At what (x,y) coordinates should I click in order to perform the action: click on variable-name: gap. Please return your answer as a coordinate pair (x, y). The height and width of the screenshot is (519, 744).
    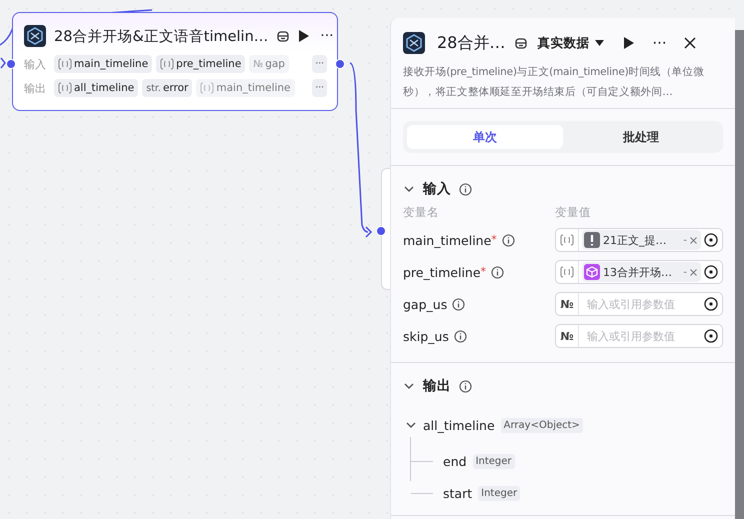
    Looking at the image, I should click on (275, 64).